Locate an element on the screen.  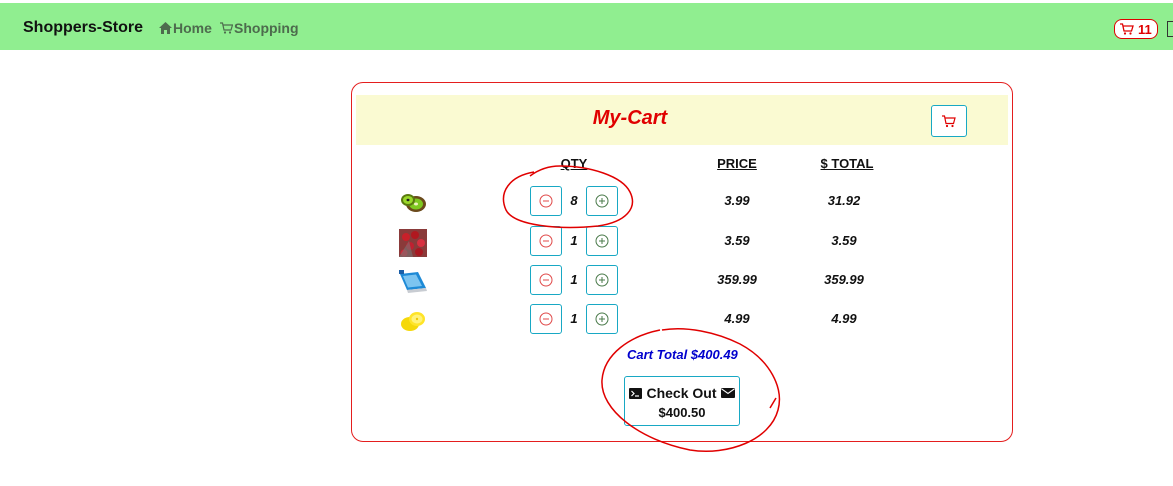
nav-shopping-label: Shopping is located at coordinates (266, 28).